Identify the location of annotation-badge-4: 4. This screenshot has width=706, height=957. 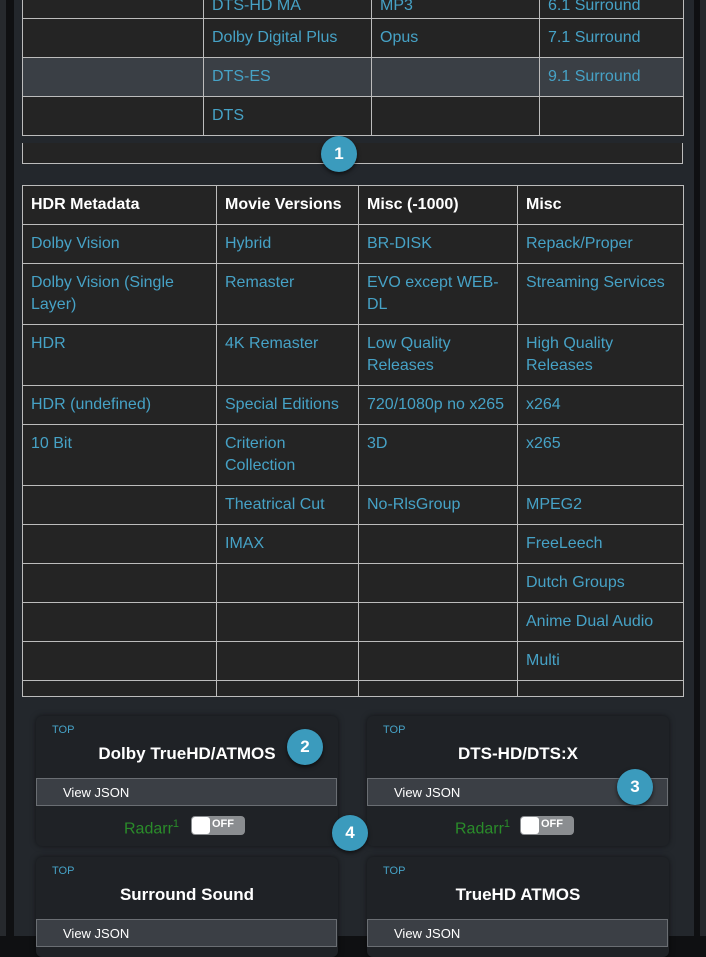
(350, 833).